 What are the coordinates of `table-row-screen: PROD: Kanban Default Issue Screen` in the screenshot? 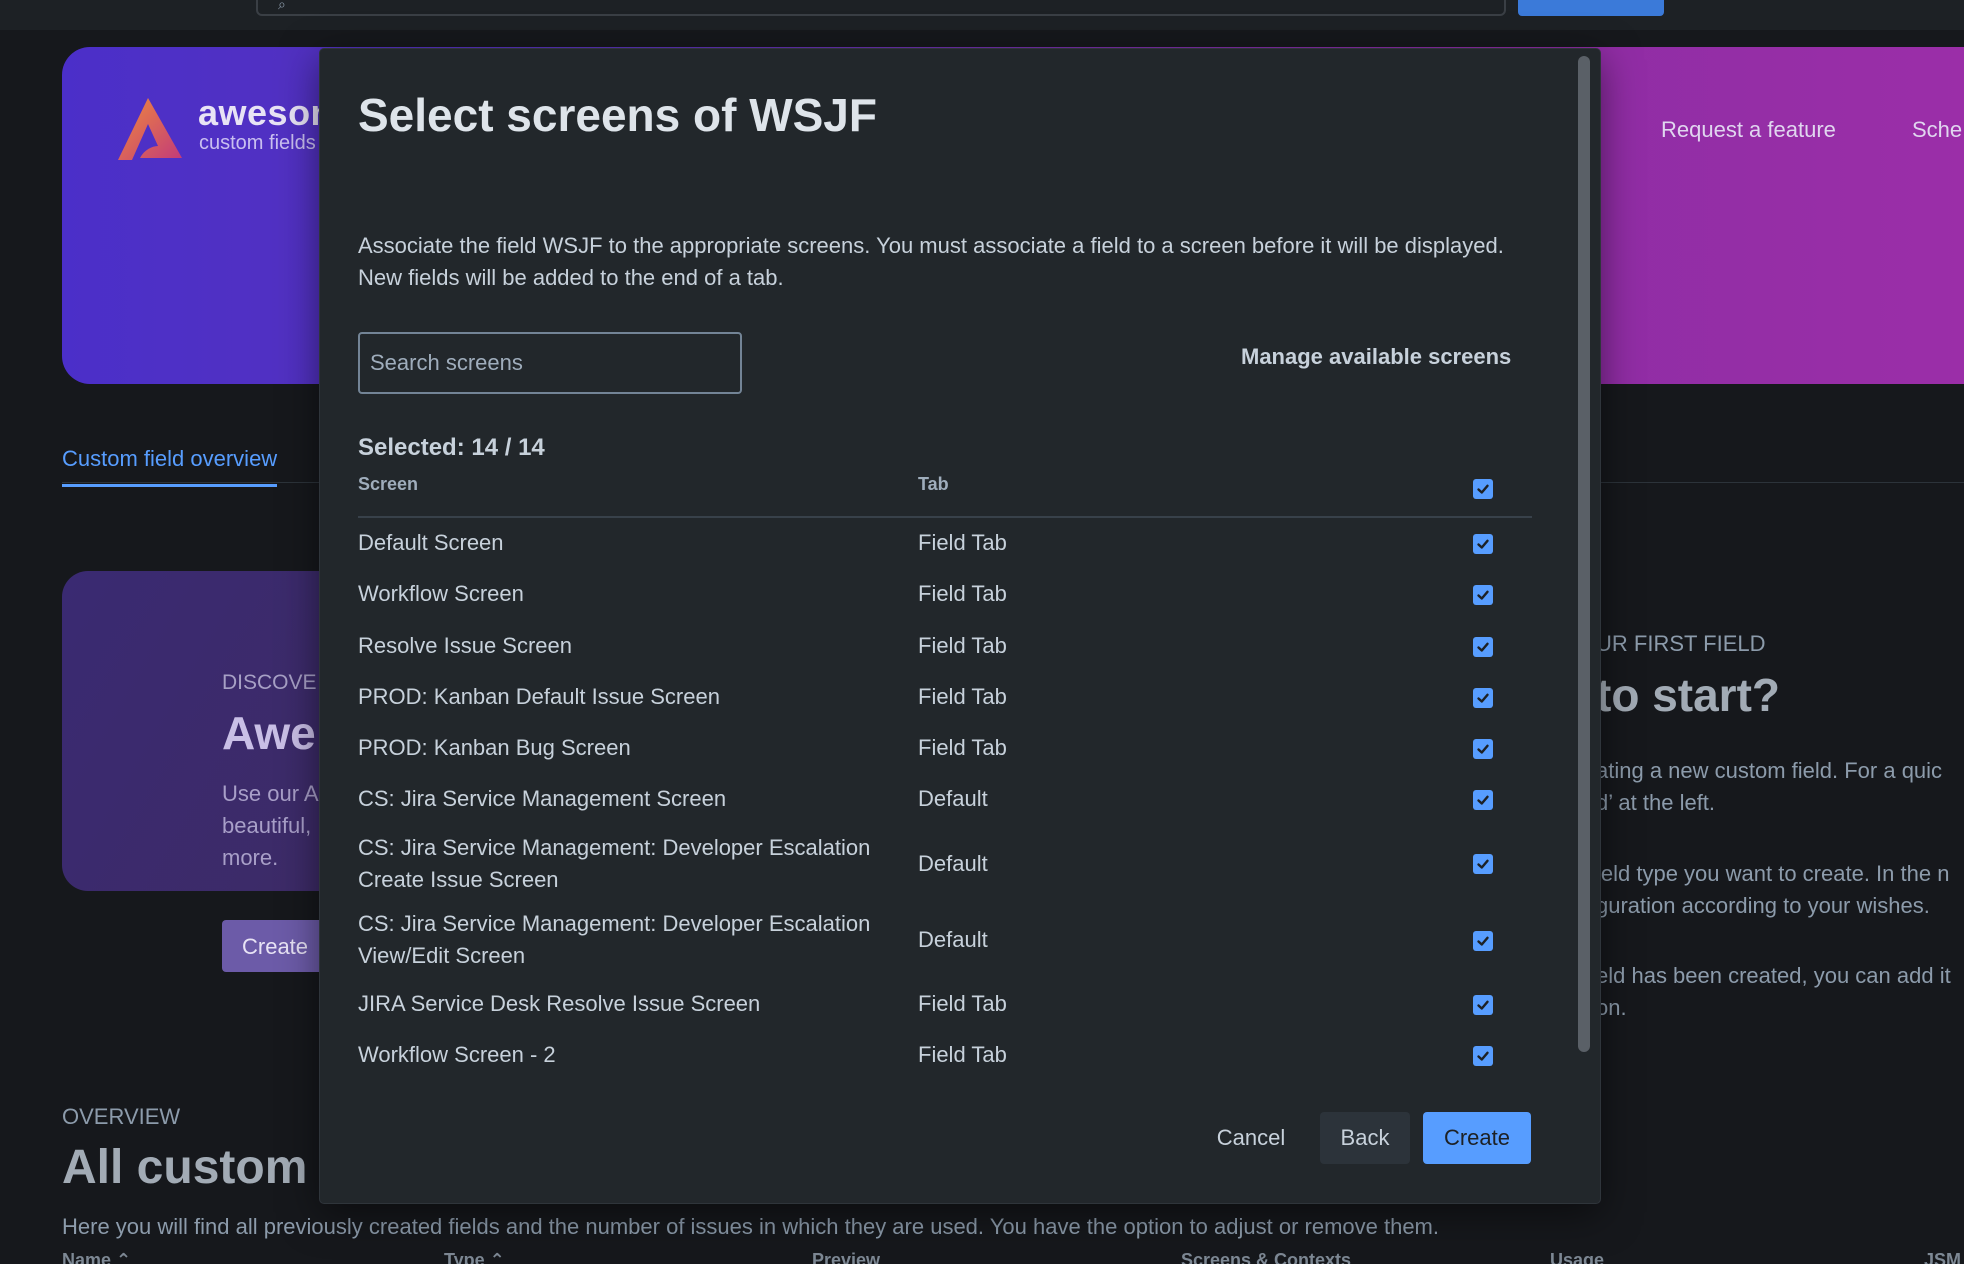 It's located at (539, 696).